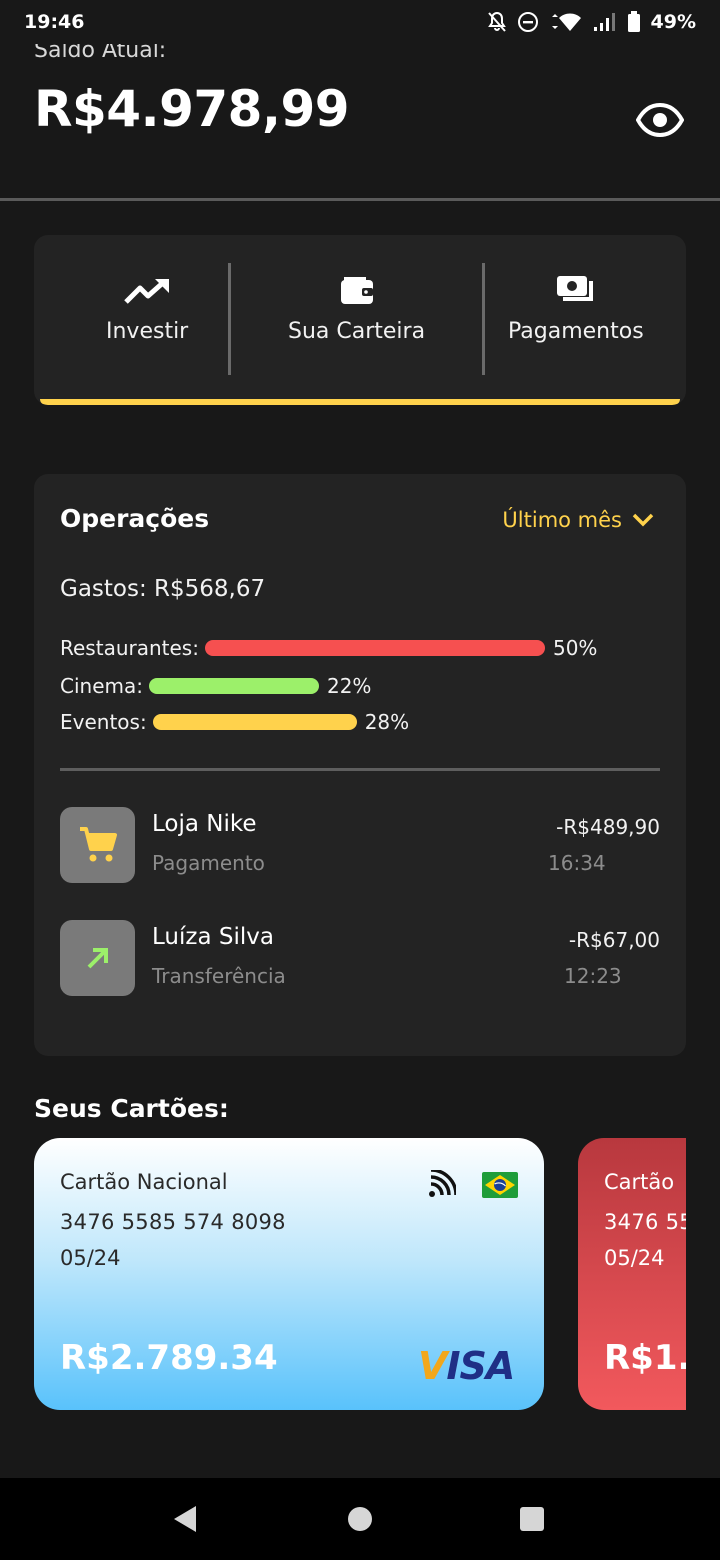 The width and height of the screenshot is (720, 1560). What do you see at coordinates (466, 1366) in the screenshot?
I see `visa-logo: VISA` at bounding box center [466, 1366].